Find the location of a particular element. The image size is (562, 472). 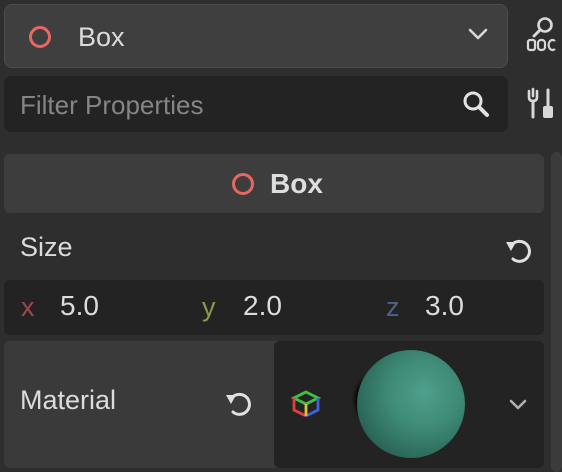

section-header-button: Box is located at coordinates (274, 183).